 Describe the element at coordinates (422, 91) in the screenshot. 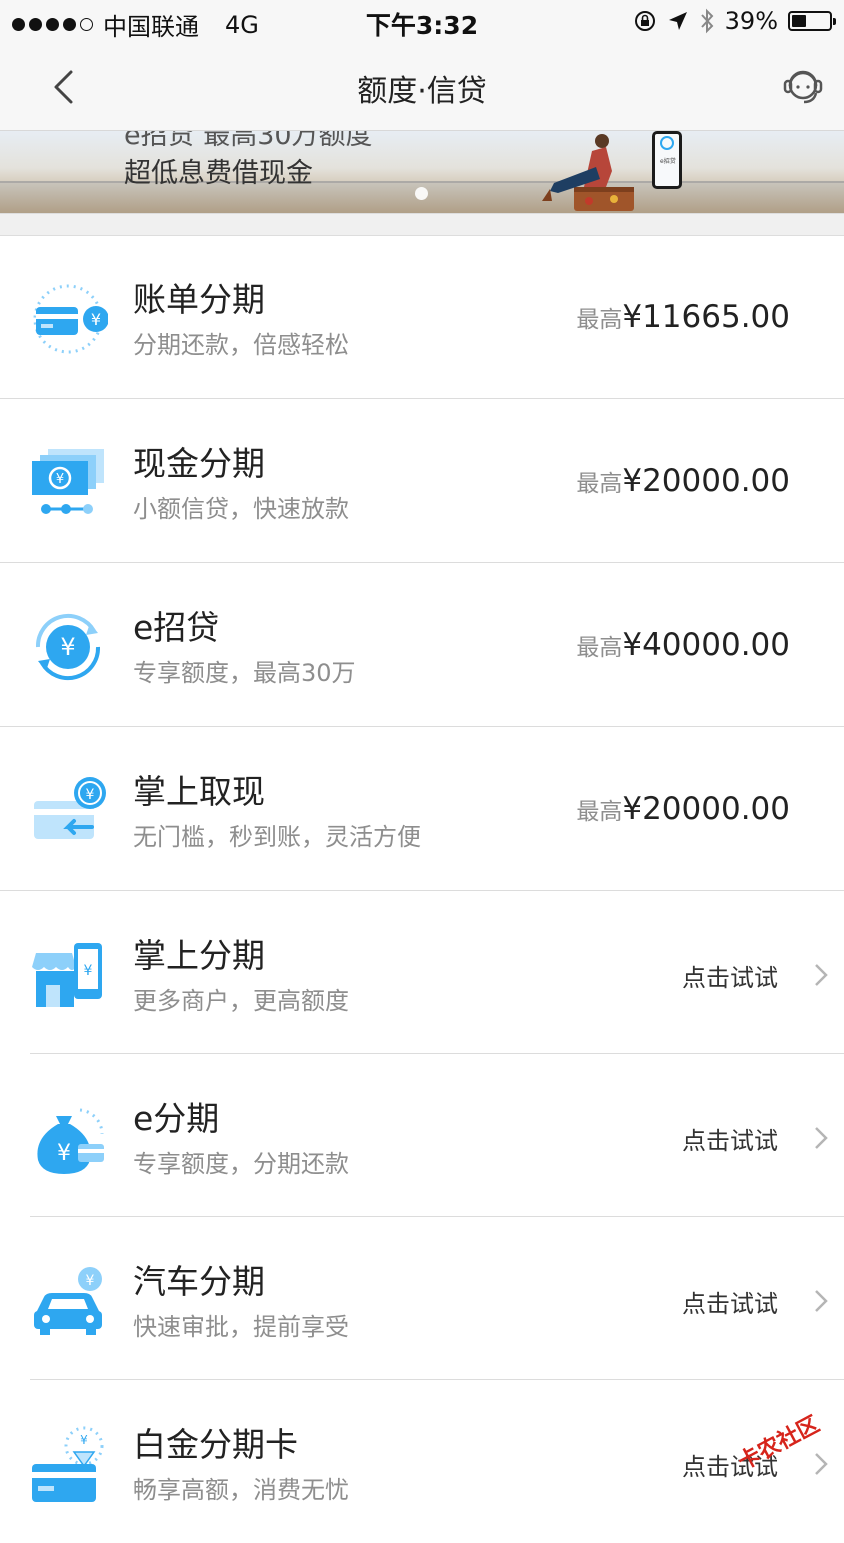

I see `page-title: 额度·信贷` at that location.